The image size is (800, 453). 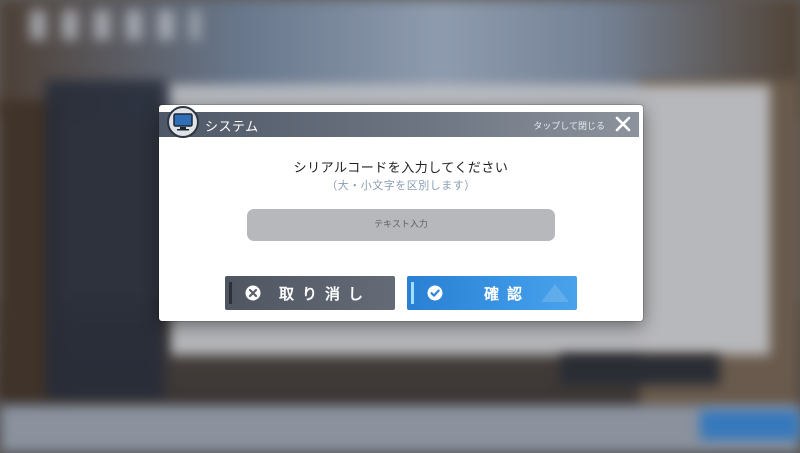 I want to click on dialog-titlebar: システム タップして閉じる, so click(x=399, y=124).